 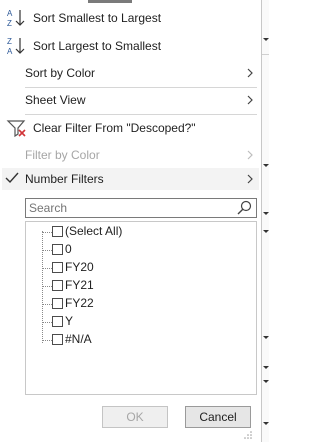 What do you see at coordinates (110, 1) in the screenshot?
I see `header-strip` at bounding box center [110, 1].